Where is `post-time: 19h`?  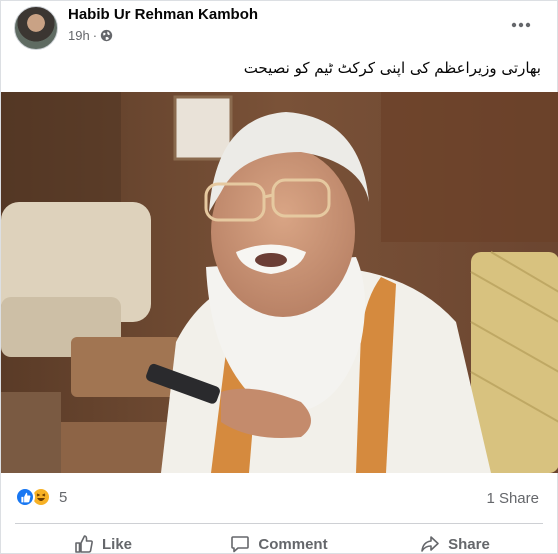 post-time: 19h is located at coordinates (79, 35).